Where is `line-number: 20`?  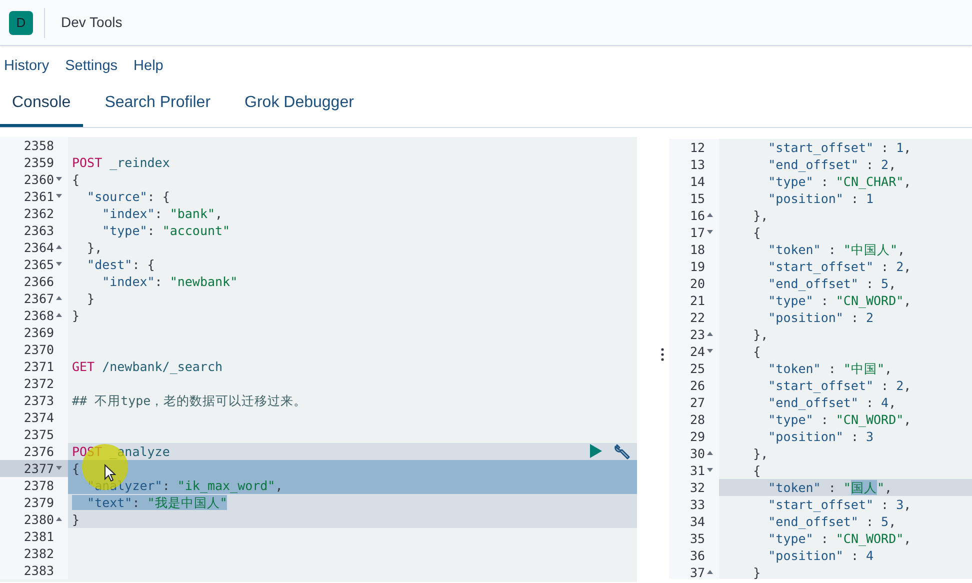 line-number: 20 is located at coordinates (697, 283).